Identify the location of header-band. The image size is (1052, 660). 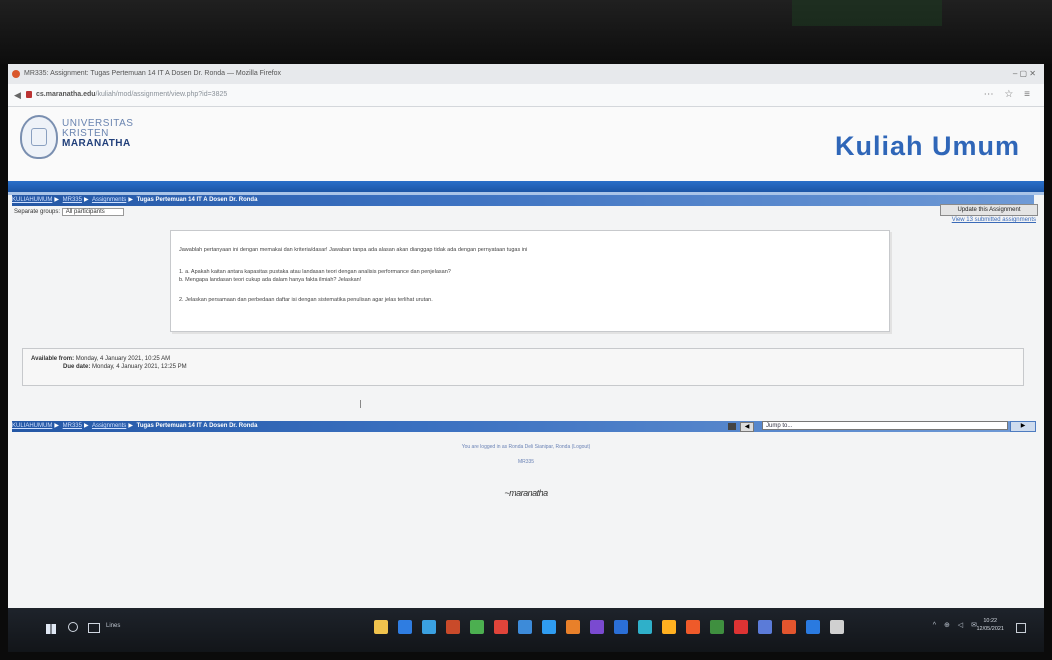
(526, 186).